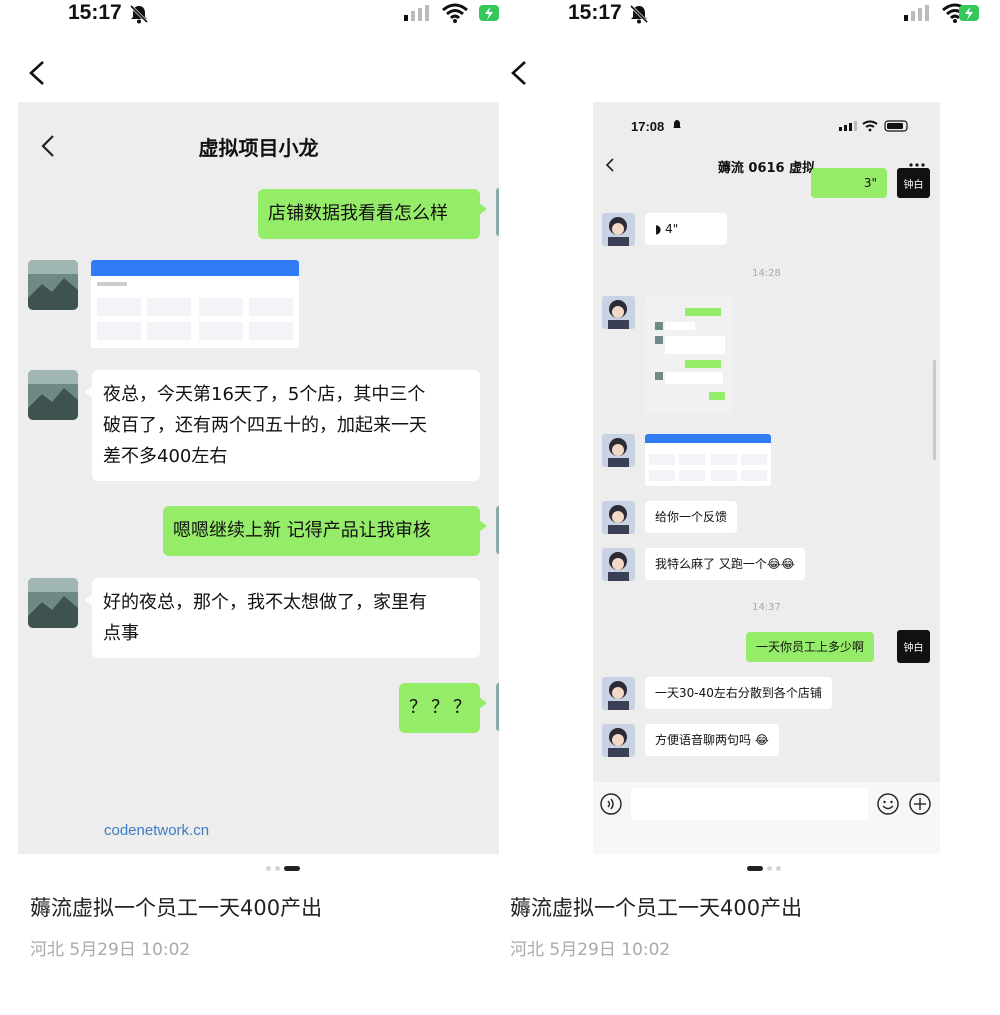  Describe the element at coordinates (443, 708) in the screenshot. I see `chat-bubble-sent: ？？？` at that location.